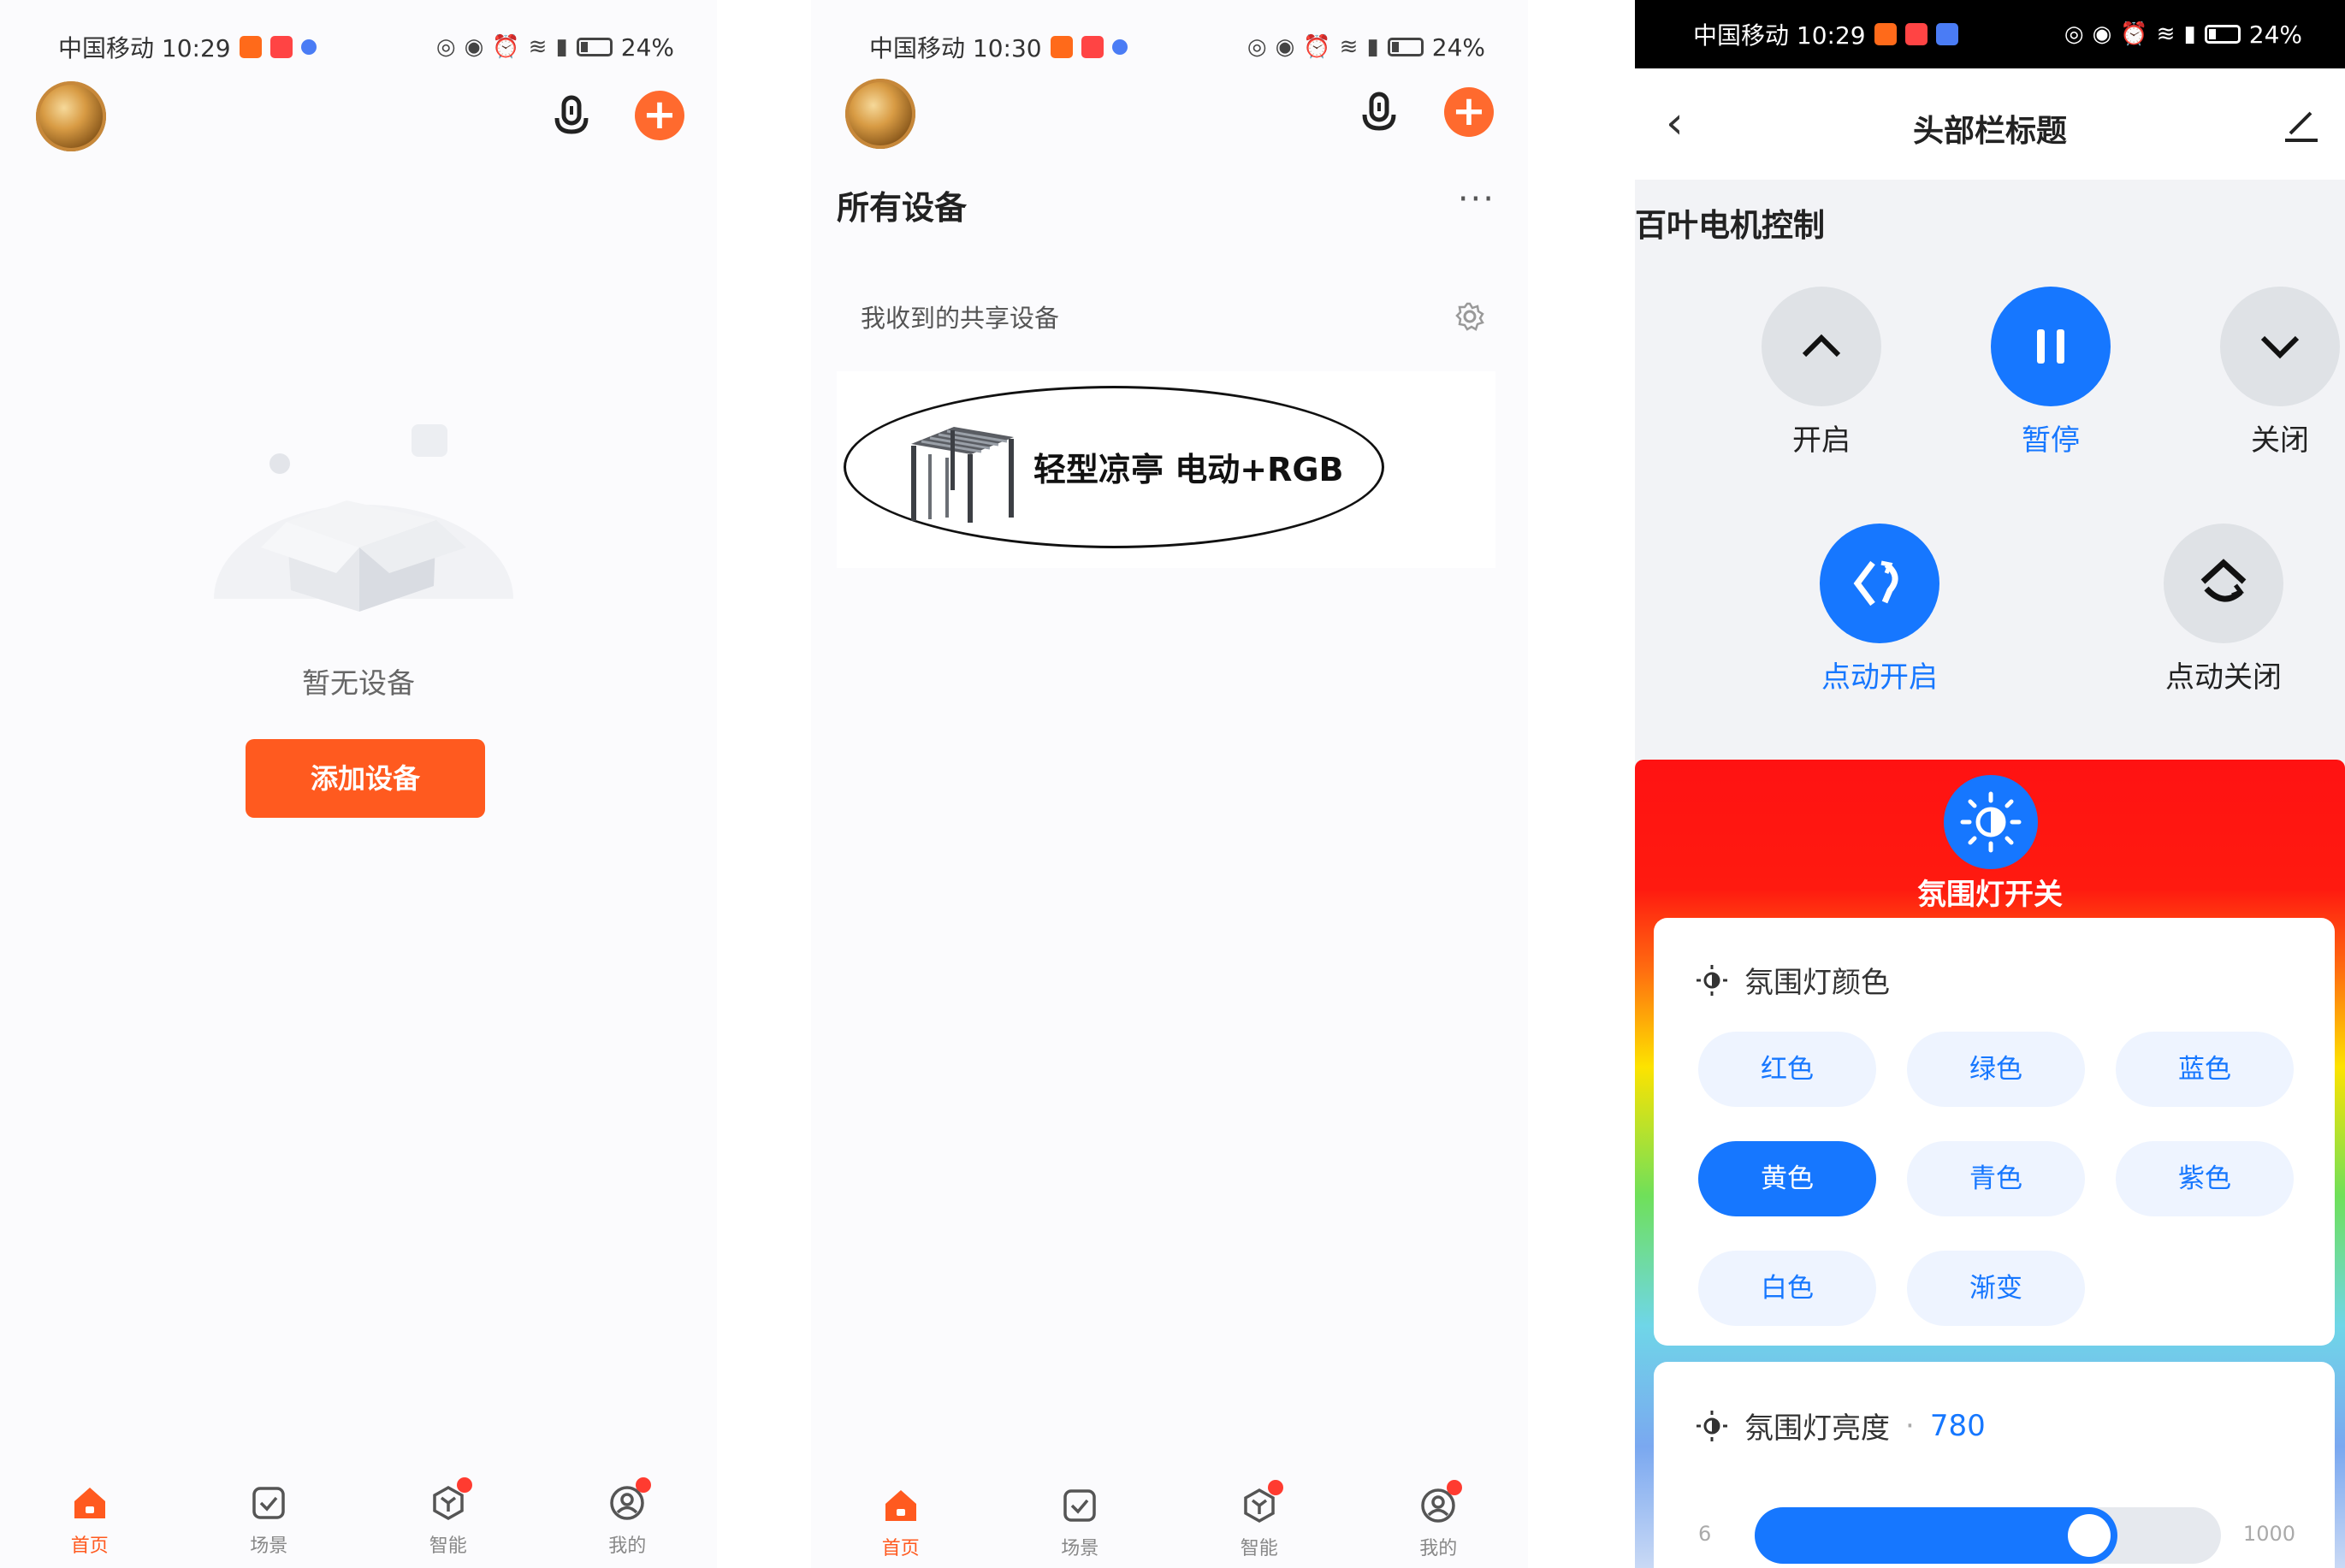  Describe the element at coordinates (1469, 316) in the screenshot. I see `gear-icon` at that location.